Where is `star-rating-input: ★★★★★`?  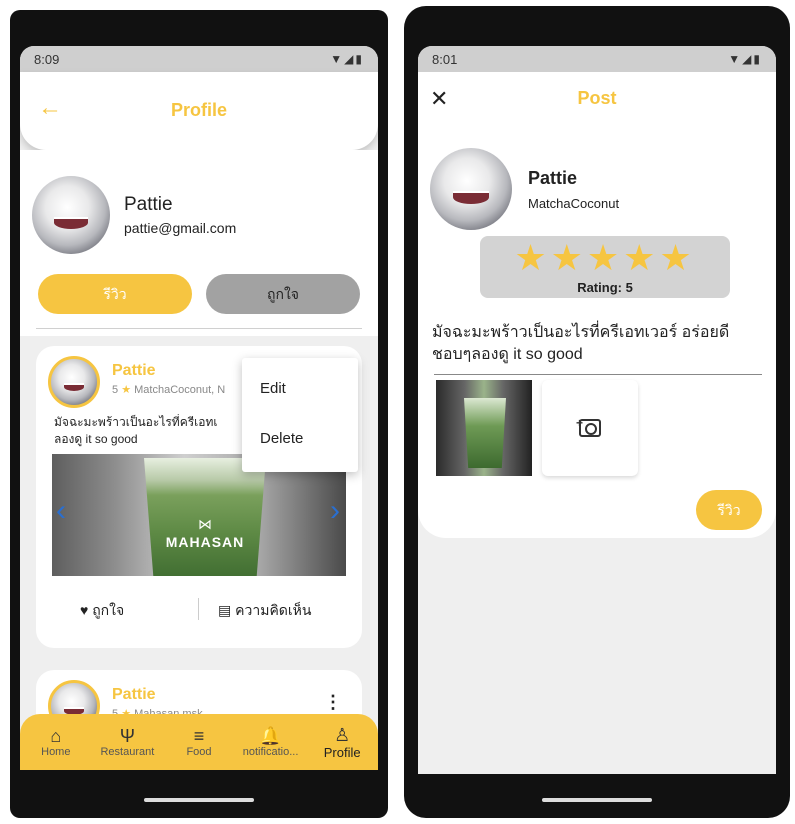 star-rating-input: ★★★★★ is located at coordinates (605, 258).